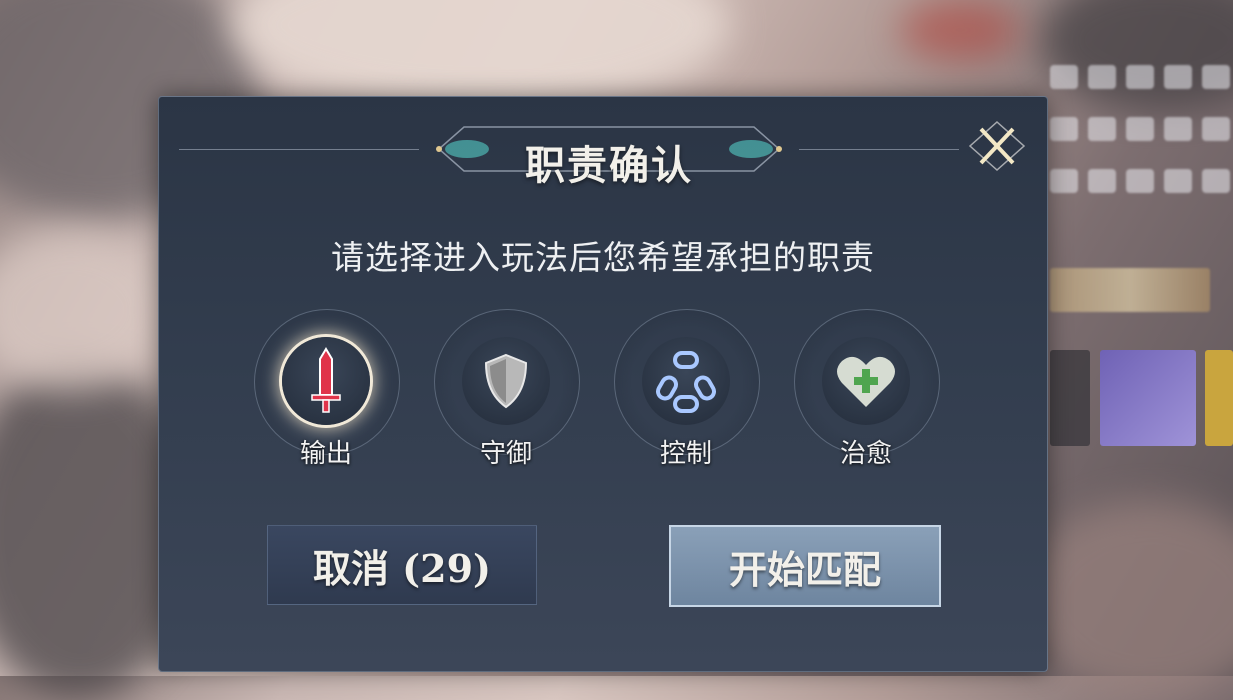  What do you see at coordinates (604, 394) in the screenshot?
I see `role-list: 输出 守御 控制 治愈` at bounding box center [604, 394].